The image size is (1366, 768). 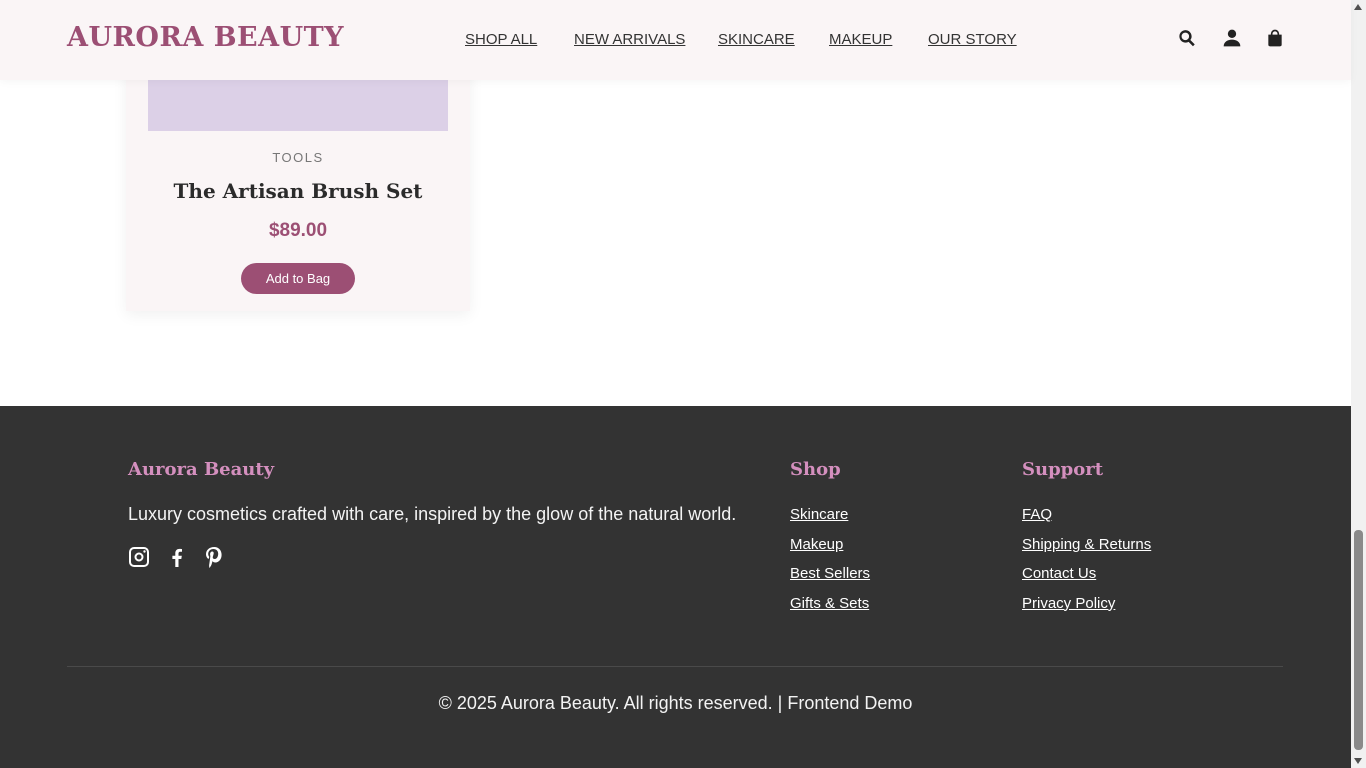 What do you see at coordinates (1068, 603) in the screenshot?
I see `footer-link-privacy-policy: Privacy Policy` at bounding box center [1068, 603].